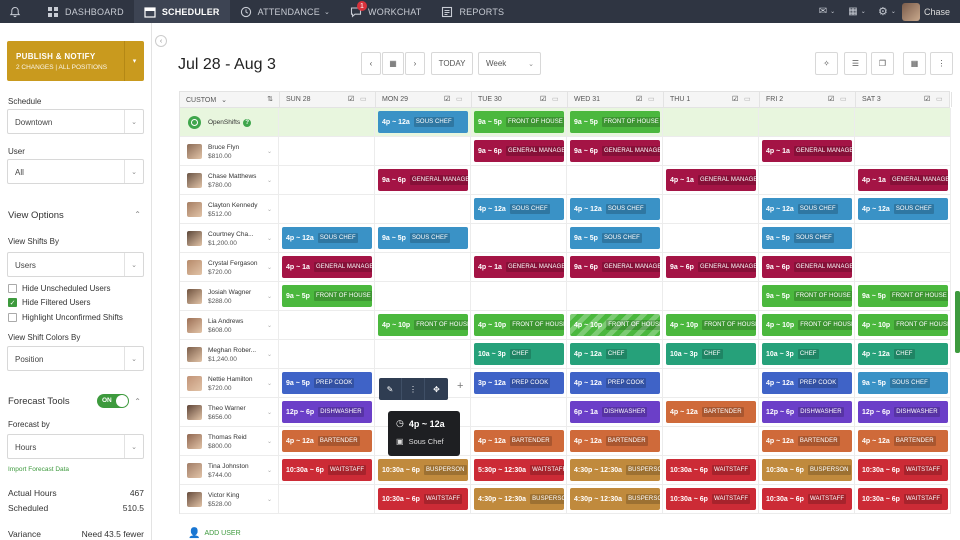 The image size is (960, 540). Describe the element at coordinates (807, 412) in the screenshot. I see `day-cell: 12p ~ 6p DISHWASHER` at that location.